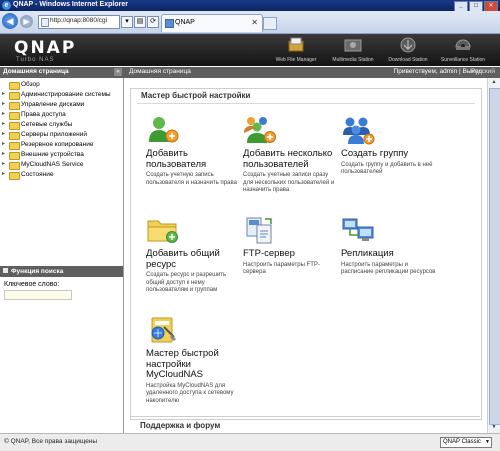 The height and width of the screenshot is (451, 500). I want to click on dropdown-icon: ▾, so click(127, 22).